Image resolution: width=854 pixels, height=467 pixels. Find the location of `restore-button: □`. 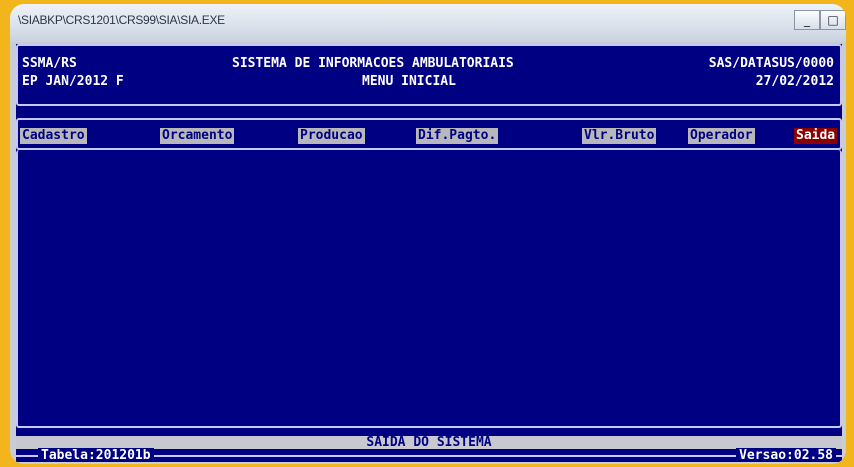

restore-button: □ is located at coordinates (833, 20).